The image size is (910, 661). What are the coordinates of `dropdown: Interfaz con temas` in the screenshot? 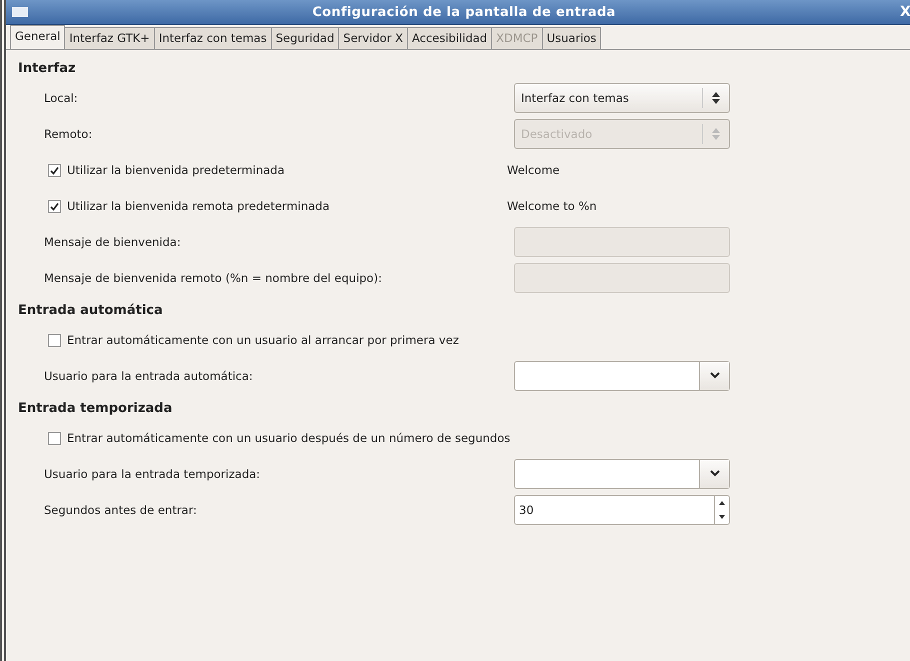 It's located at (622, 98).